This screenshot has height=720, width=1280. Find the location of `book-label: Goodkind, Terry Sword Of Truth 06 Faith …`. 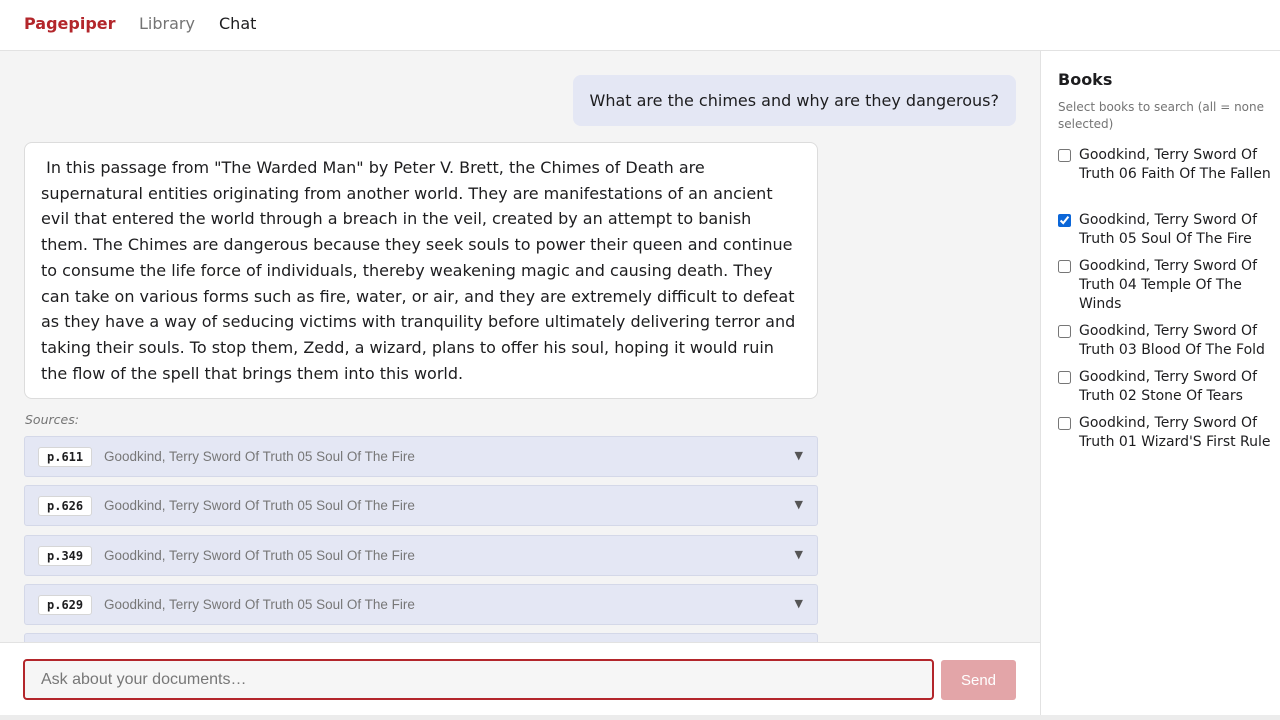

book-label: Goodkind, Terry Sword Of Truth 06 Faith … is located at coordinates (1175, 164).